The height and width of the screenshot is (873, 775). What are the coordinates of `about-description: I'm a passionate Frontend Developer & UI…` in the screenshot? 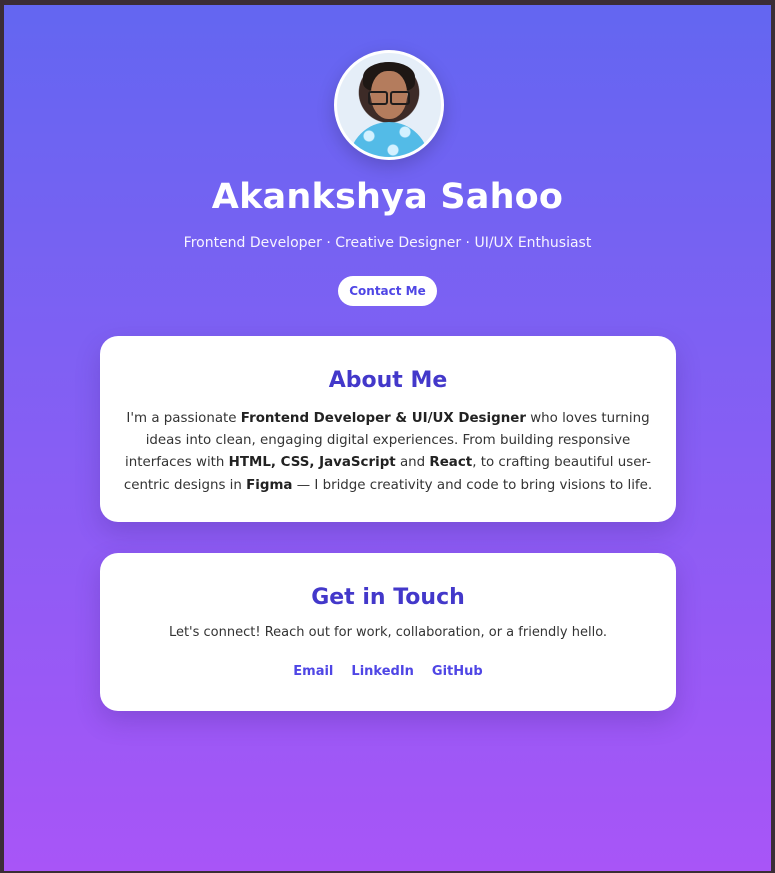 It's located at (388, 452).